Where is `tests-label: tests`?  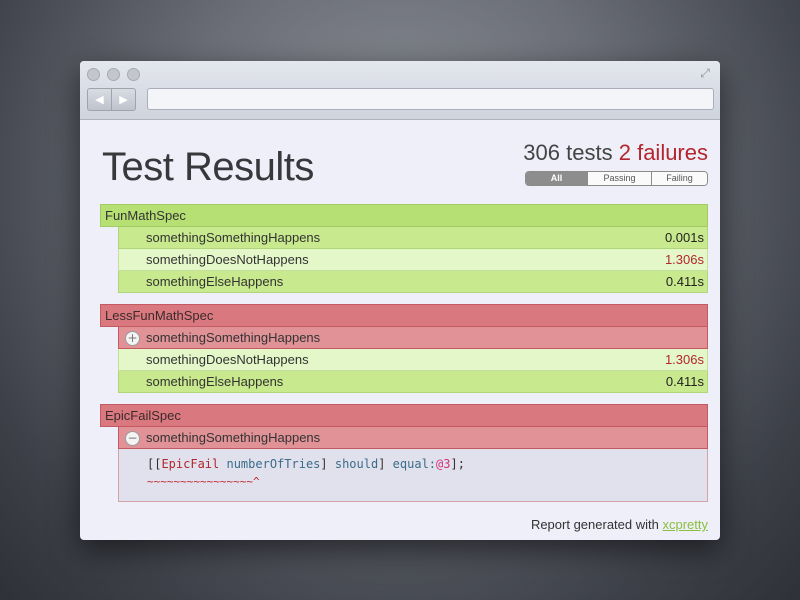 tests-label: tests is located at coordinates (589, 152).